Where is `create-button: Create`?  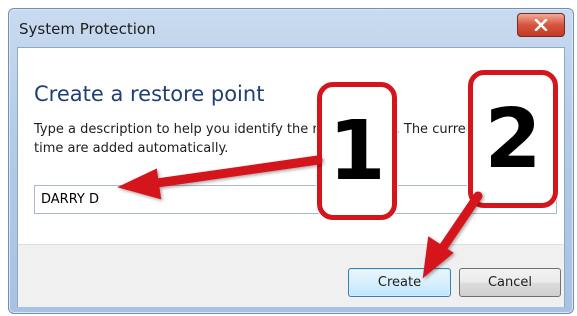
create-button: Create is located at coordinates (399, 282).